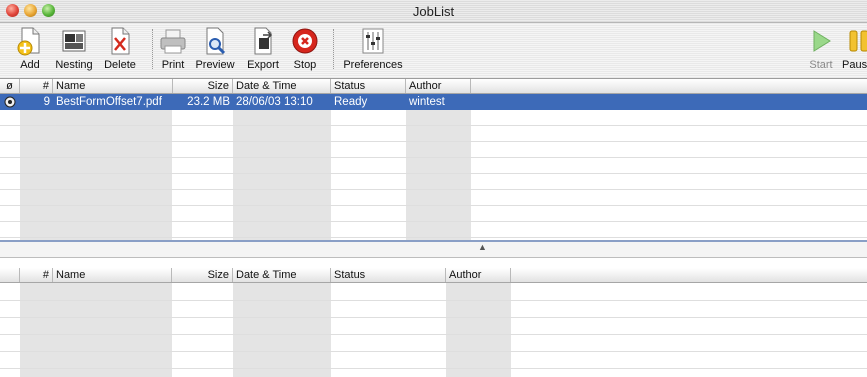 This screenshot has width=867, height=377. I want to click on nesting-button: Nesting, so click(74, 48).